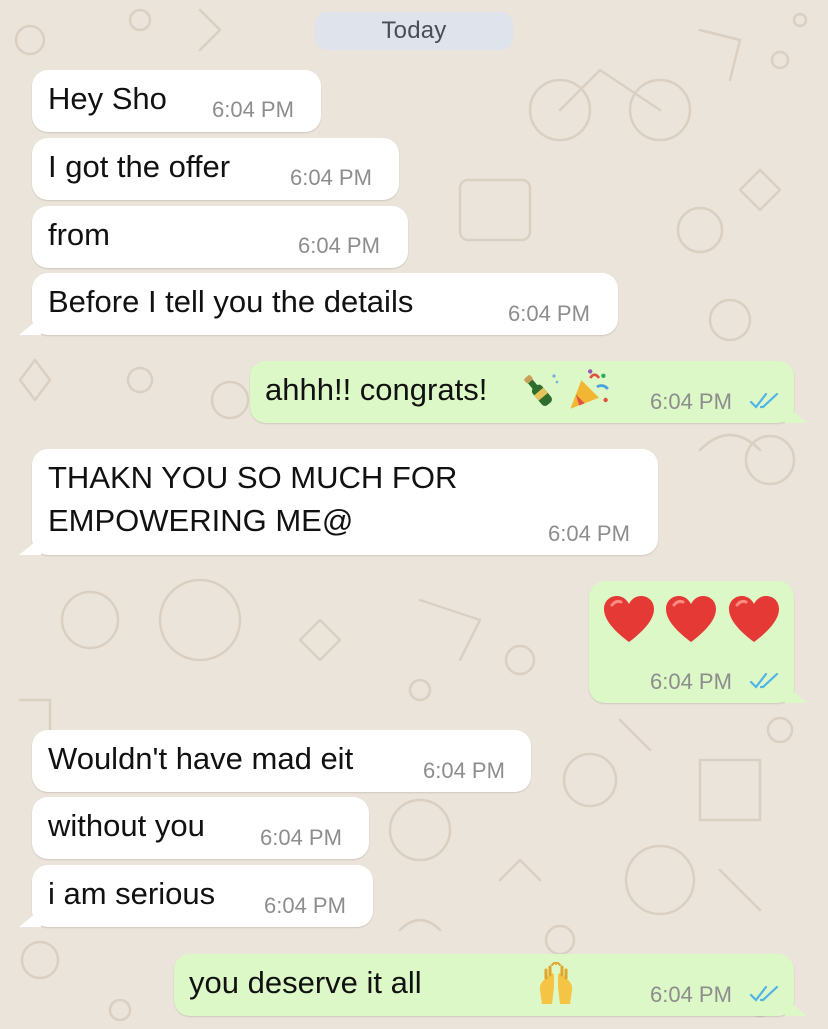  Describe the element at coordinates (376, 389) in the screenshot. I see `message-text: ahhh!! congrats!` at that location.